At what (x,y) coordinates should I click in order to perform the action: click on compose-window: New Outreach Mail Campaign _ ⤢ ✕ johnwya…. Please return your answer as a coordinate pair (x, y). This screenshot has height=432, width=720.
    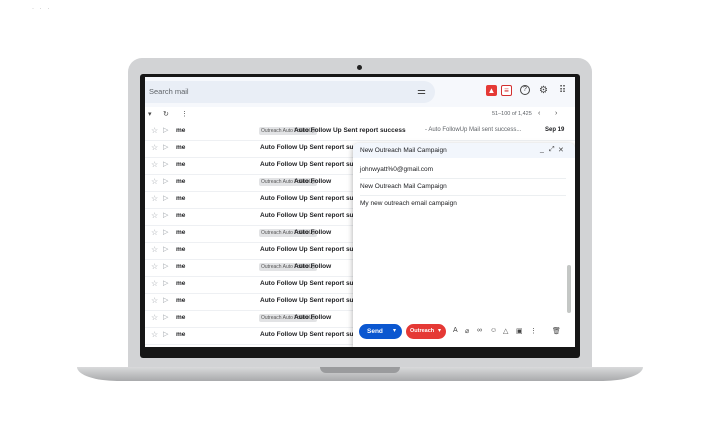
    Looking at the image, I should click on (464, 245).